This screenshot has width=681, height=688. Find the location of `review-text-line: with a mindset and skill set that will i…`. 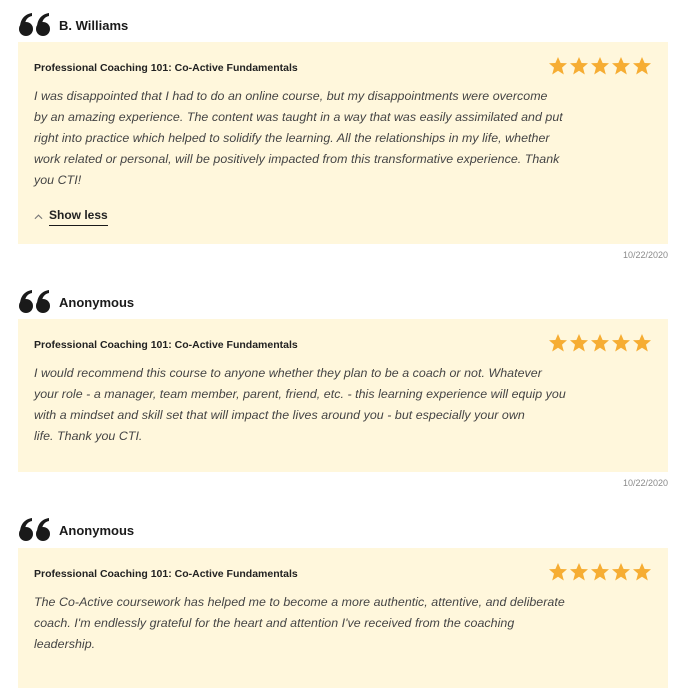

review-text-line: with a mindset and skill set that will i… is located at coordinates (279, 415).